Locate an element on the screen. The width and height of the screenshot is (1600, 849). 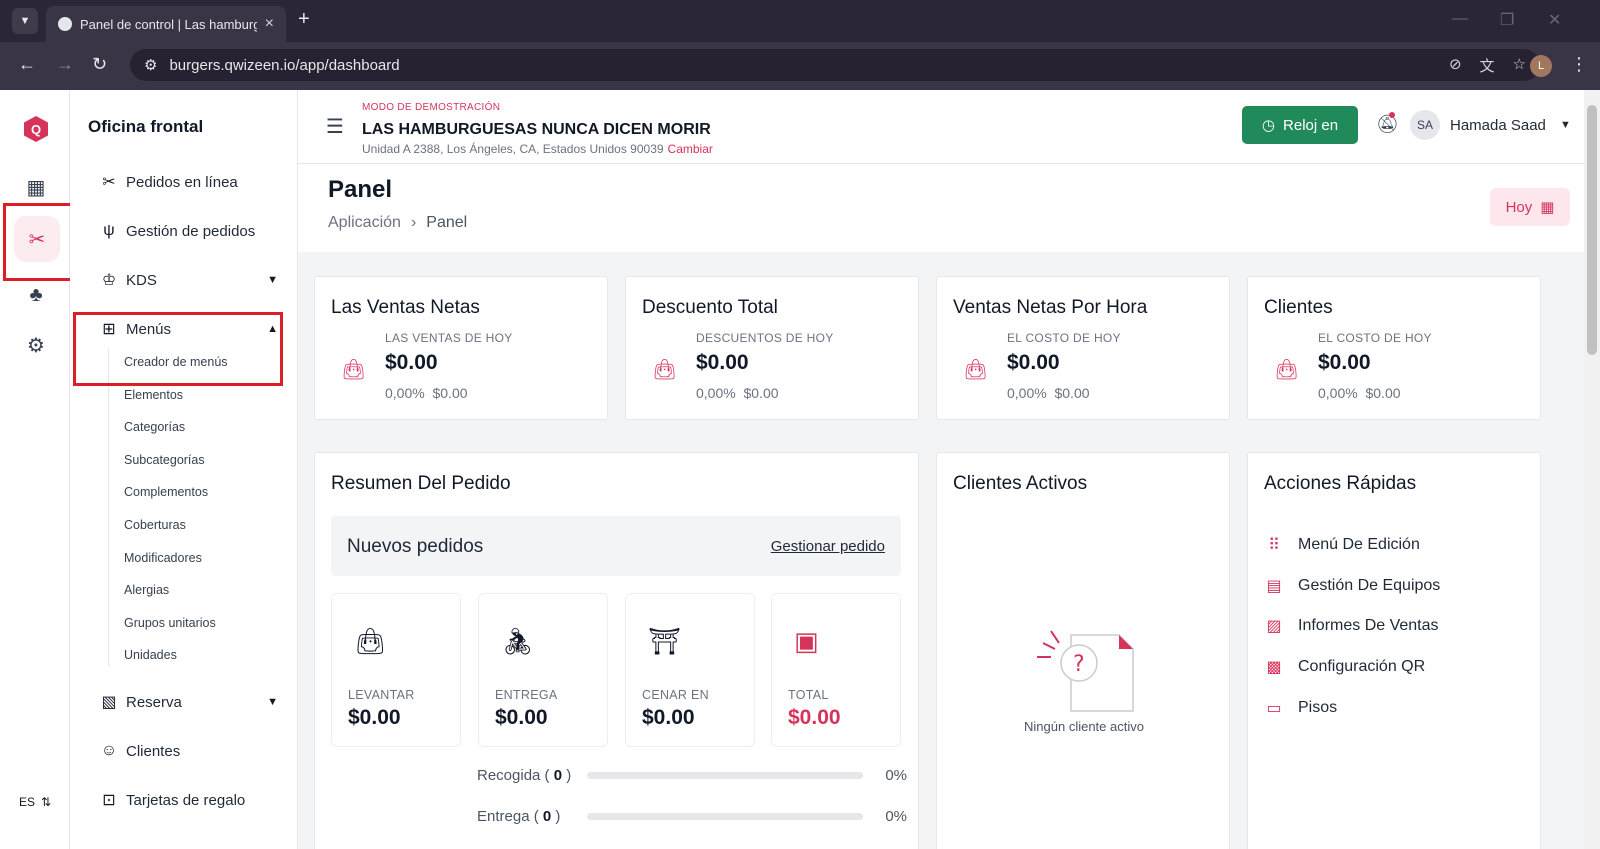
stat-label: EL COSTO DE HOY is located at coordinates (1064, 338).